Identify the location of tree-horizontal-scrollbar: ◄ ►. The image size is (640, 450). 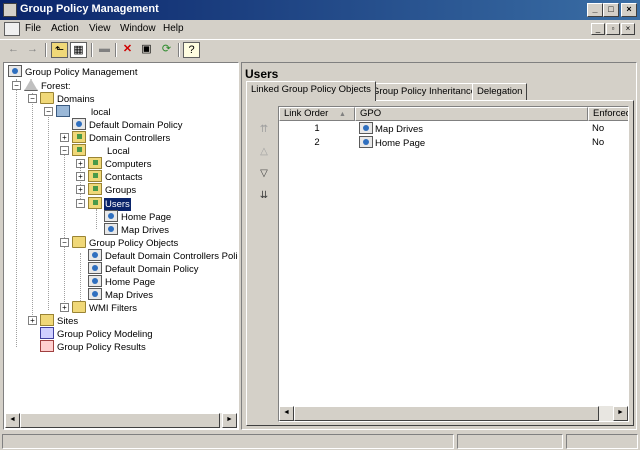
(121, 420).